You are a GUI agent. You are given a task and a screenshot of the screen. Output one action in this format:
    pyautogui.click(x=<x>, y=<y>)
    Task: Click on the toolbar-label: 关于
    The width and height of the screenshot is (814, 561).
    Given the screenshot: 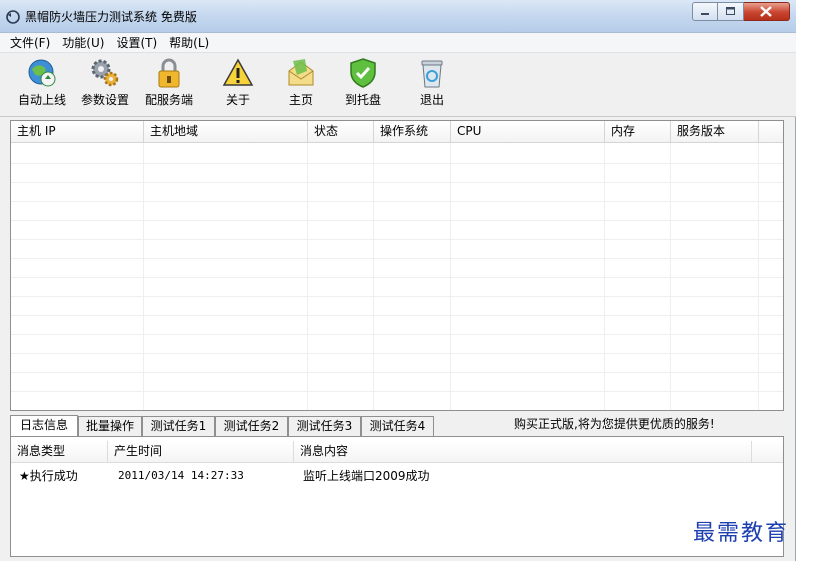 What is the action you would take?
    pyautogui.click(x=237, y=100)
    